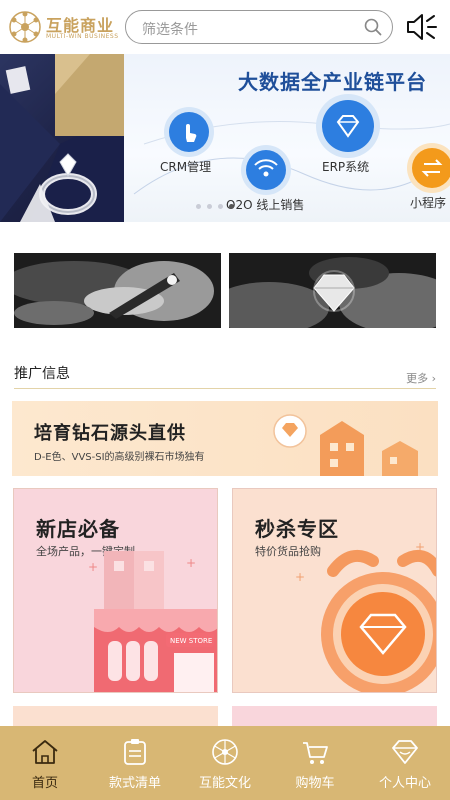 The image size is (450, 800). Describe the element at coordinates (231, 206) in the screenshot. I see `carousel-dot-active` at that location.